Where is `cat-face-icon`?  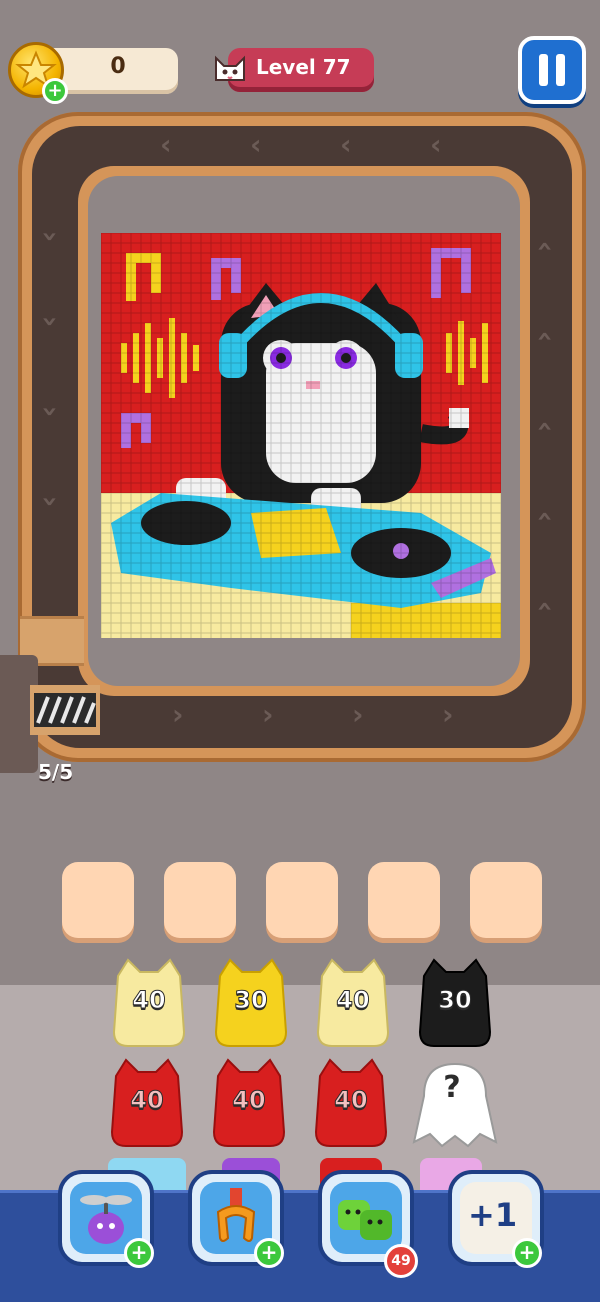
cat-face-icon is located at coordinates (230, 70).